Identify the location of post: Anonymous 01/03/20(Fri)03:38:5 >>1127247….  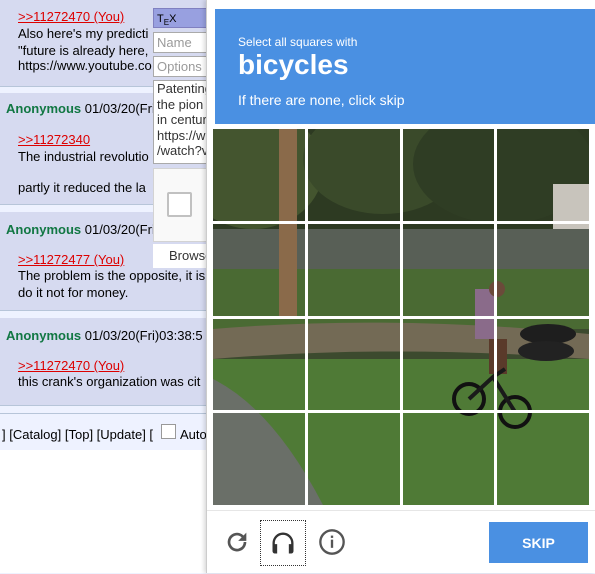
(115, 362).